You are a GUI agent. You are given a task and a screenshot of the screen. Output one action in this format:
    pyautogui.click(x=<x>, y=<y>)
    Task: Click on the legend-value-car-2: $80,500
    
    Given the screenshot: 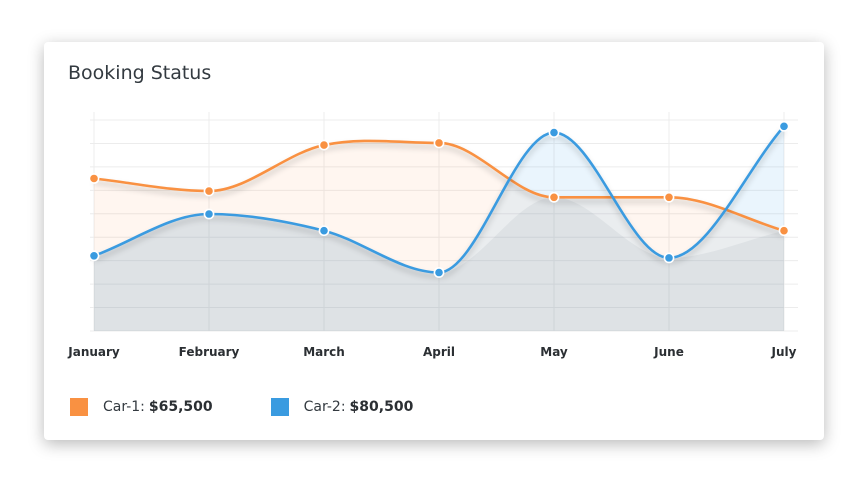 What is the action you would take?
    pyautogui.click(x=381, y=407)
    